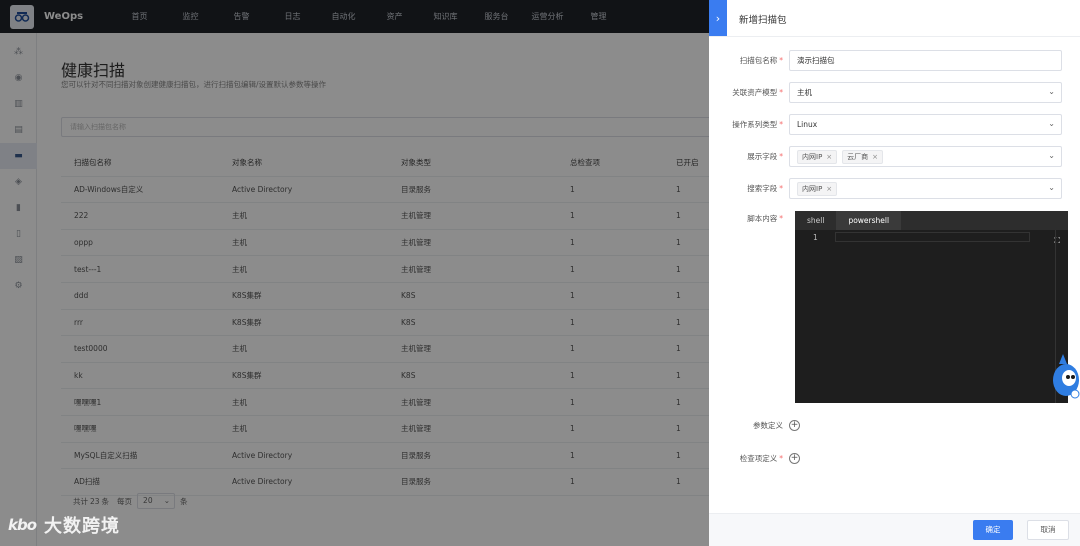 The width and height of the screenshot is (1080, 546). What do you see at coordinates (765, 156) in the screenshot?
I see `field-label: 展示字段 *` at bounding box center [765, 156].